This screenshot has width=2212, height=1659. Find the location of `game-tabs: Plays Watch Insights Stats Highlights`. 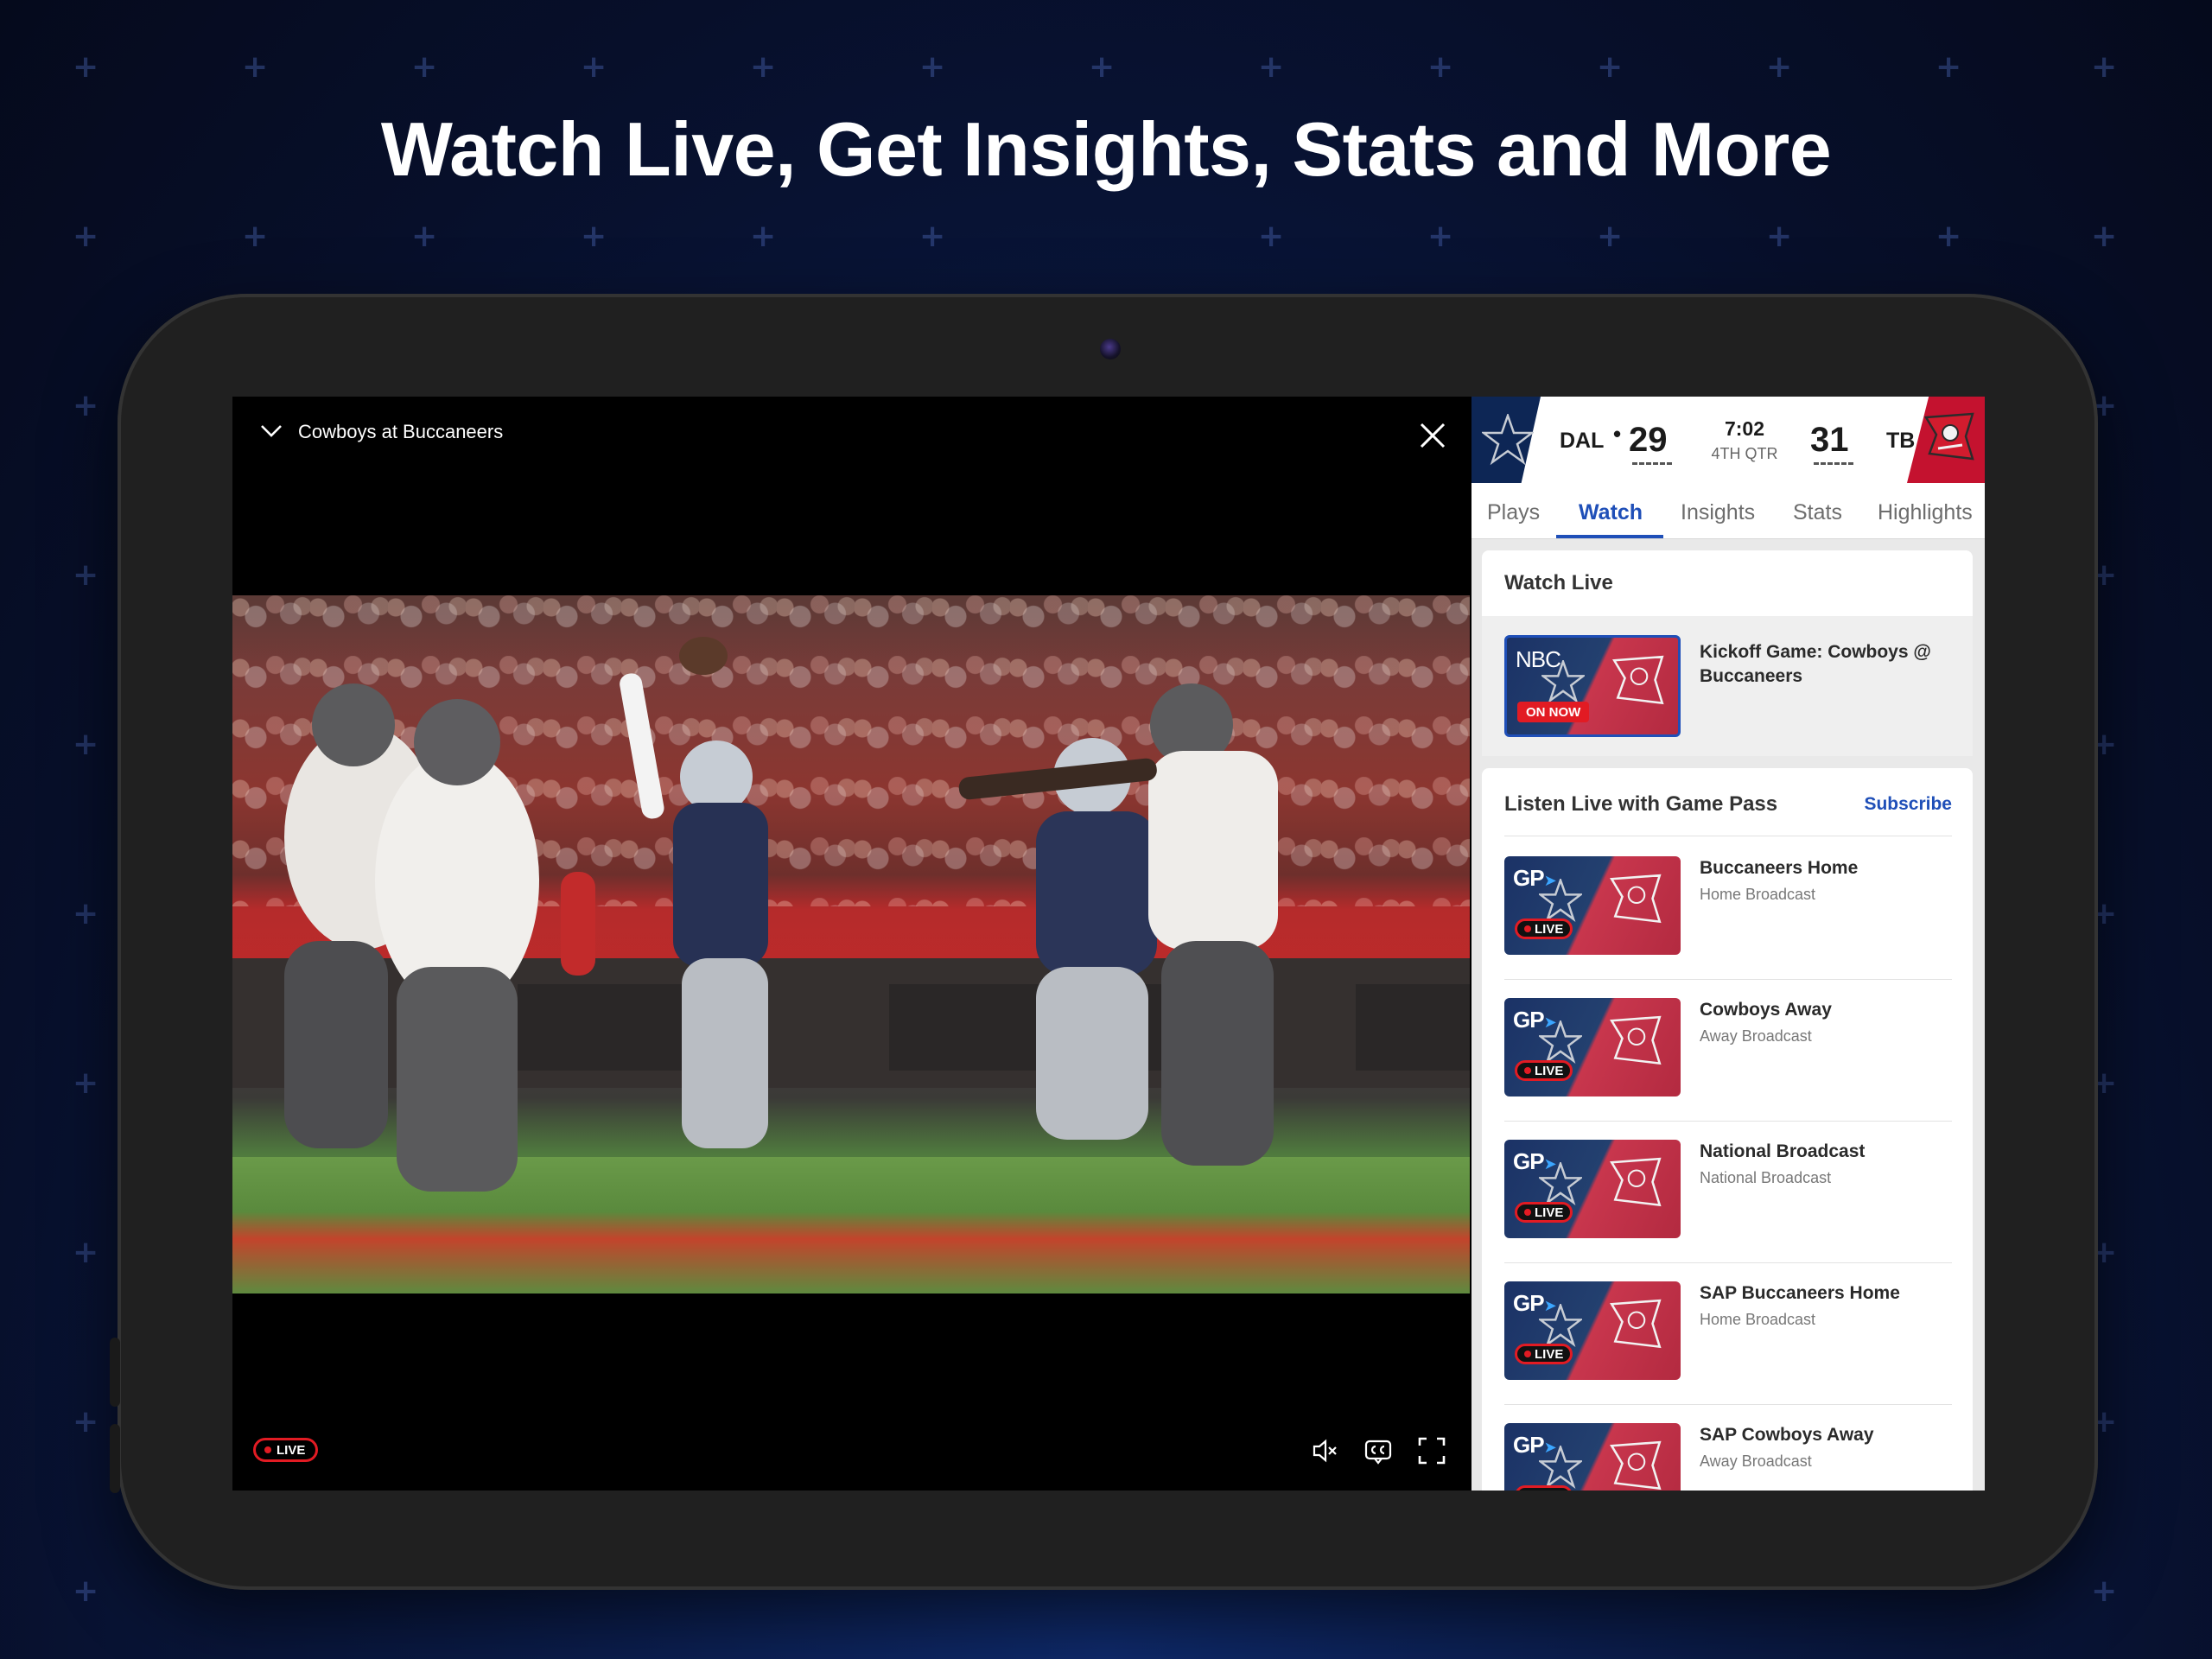

game-tabs: Plays Watch Insights Stats Highlights is located at coordinates (1728, 511).